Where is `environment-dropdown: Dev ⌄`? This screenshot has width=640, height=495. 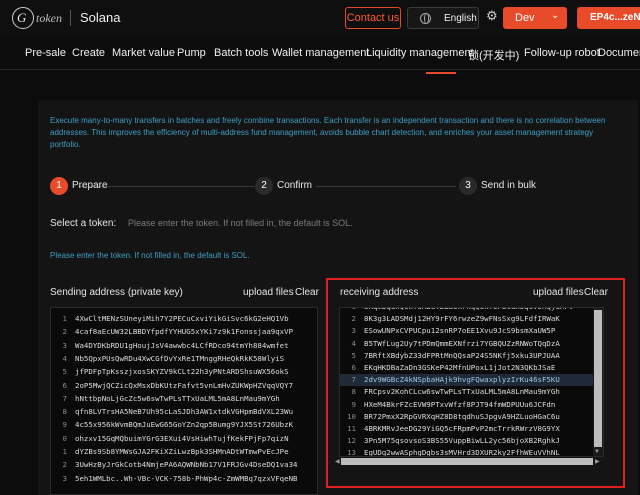
environment-dropdown: Dev ⌄ is located at coordinates (535, 18).